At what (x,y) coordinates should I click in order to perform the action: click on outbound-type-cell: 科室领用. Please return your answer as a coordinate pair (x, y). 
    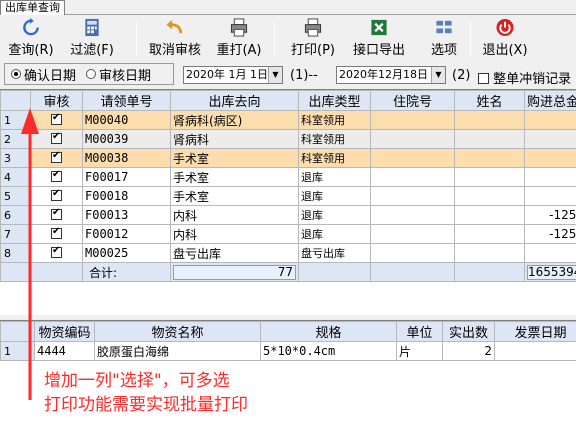
    Looking at the image, I should click on (334, 139).